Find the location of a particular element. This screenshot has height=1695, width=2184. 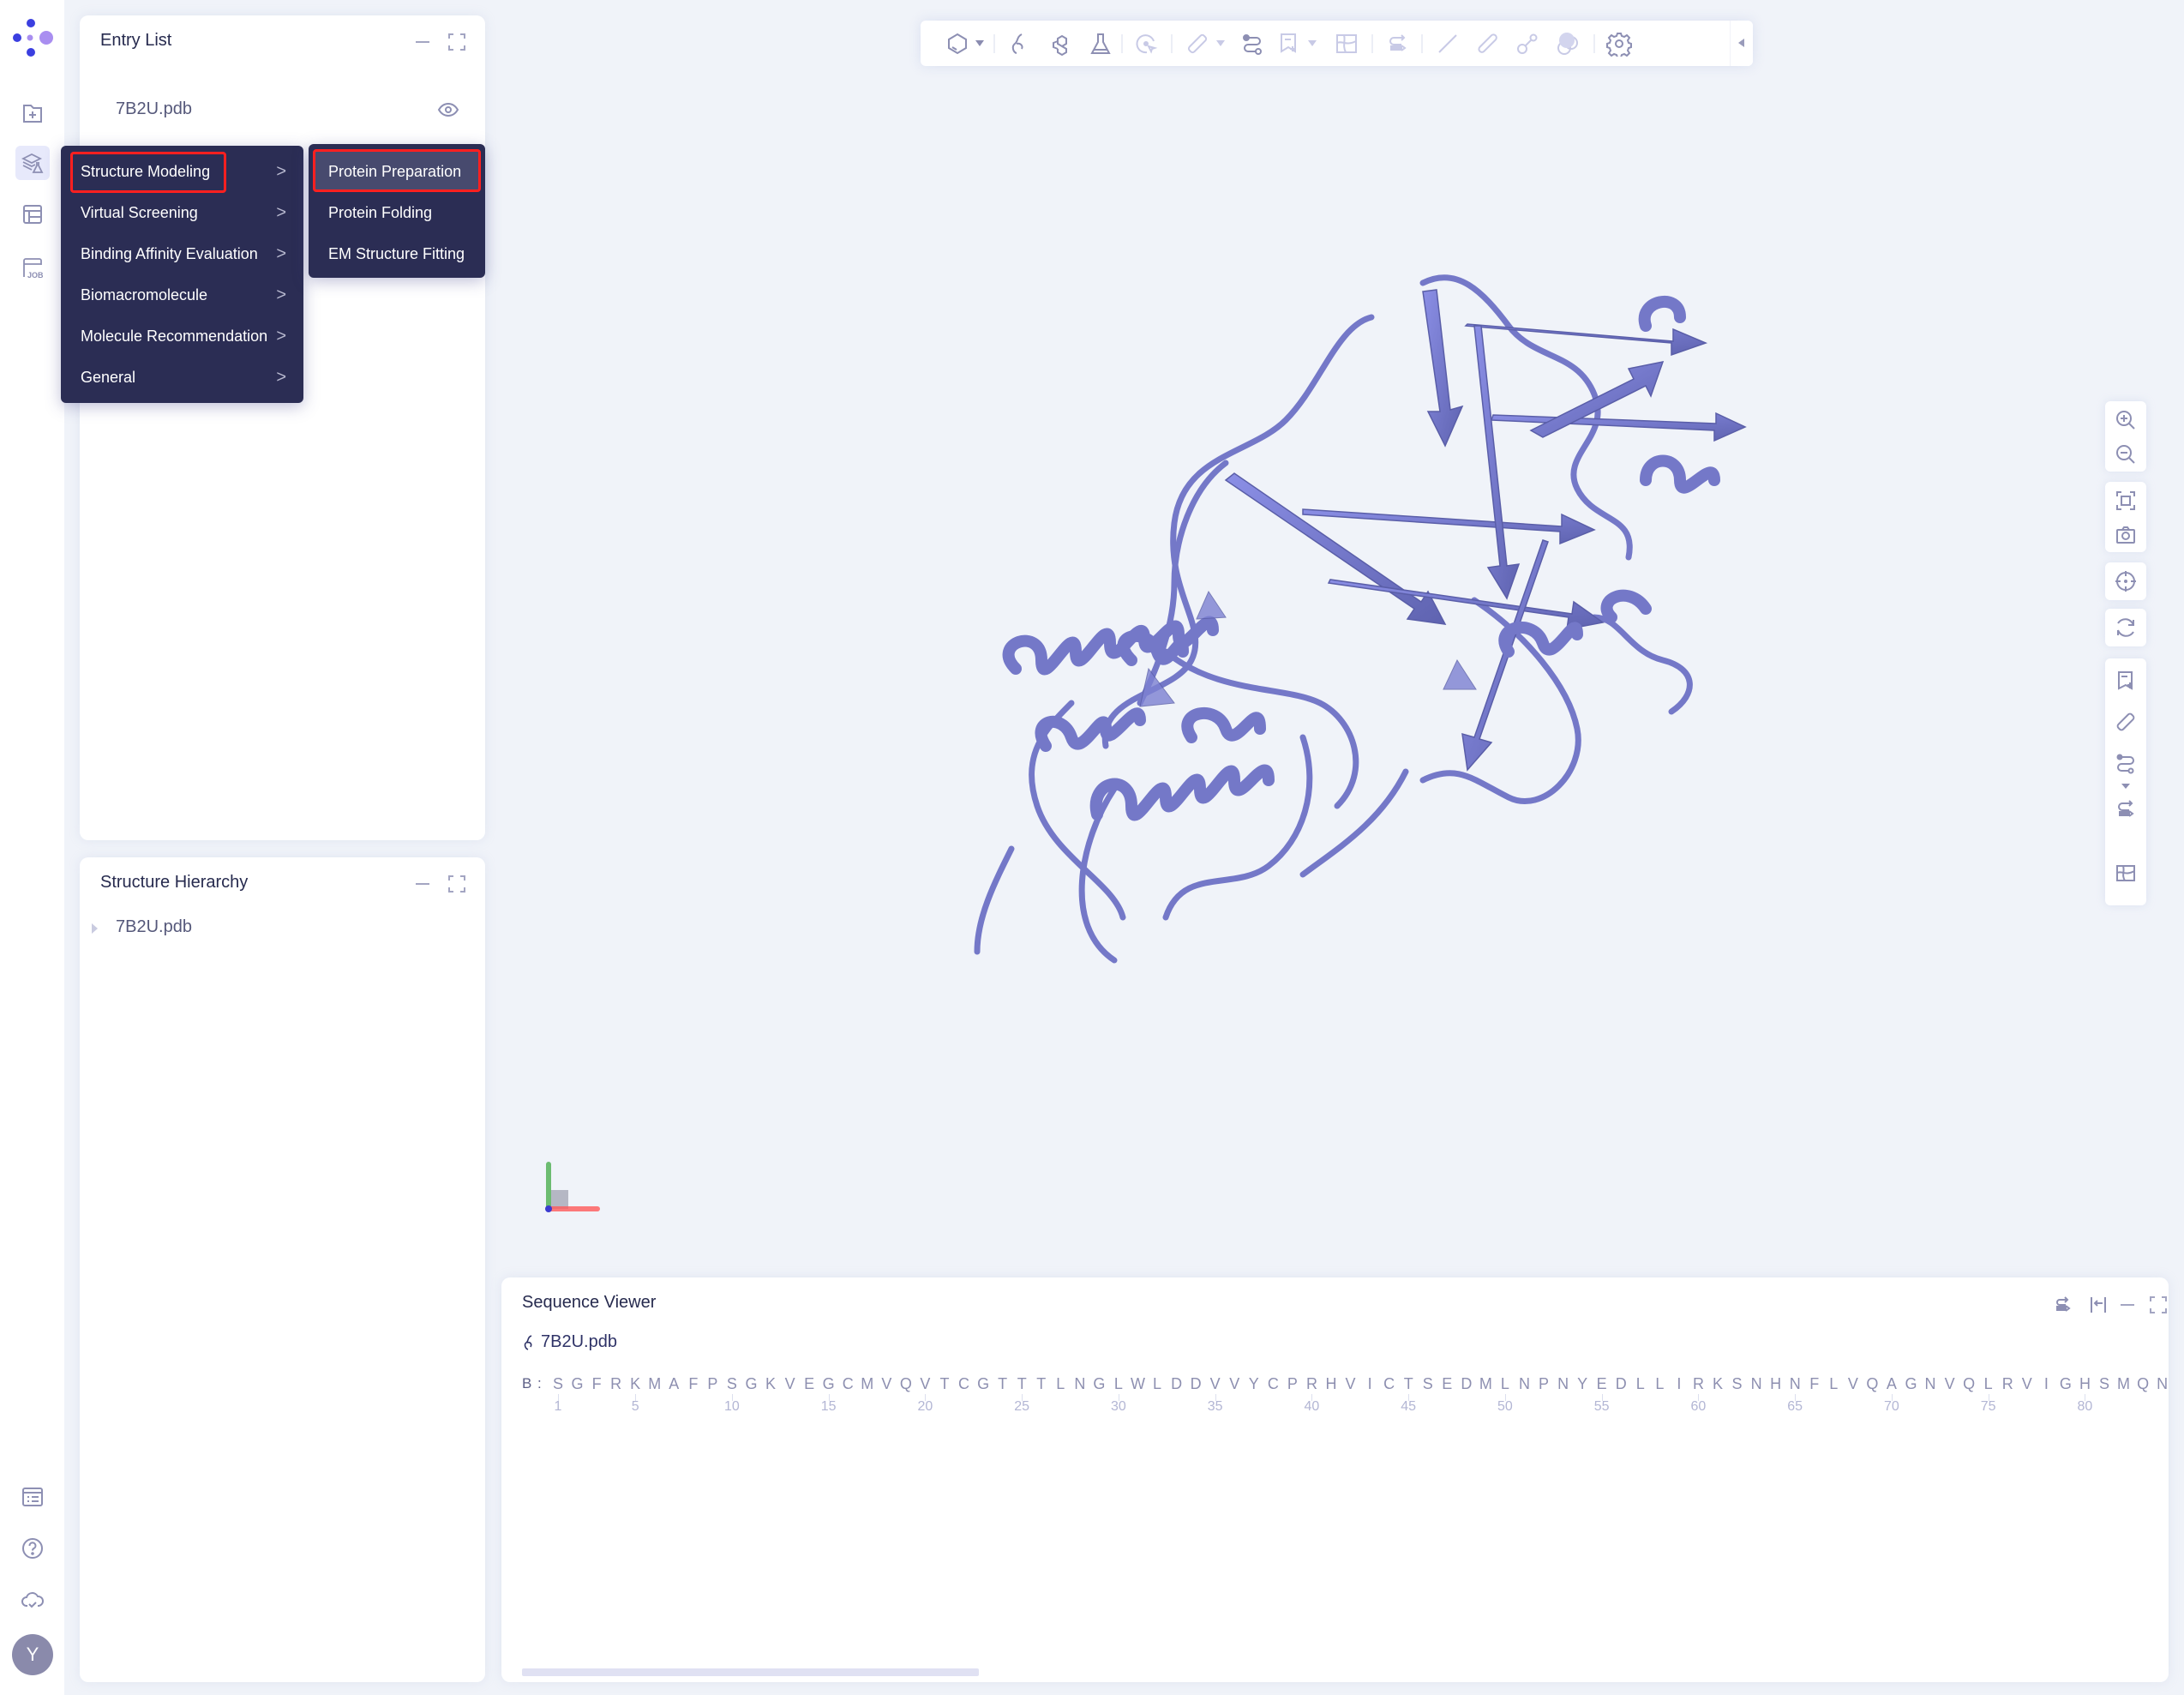

layout-icon is located at coordinates (32, 214).